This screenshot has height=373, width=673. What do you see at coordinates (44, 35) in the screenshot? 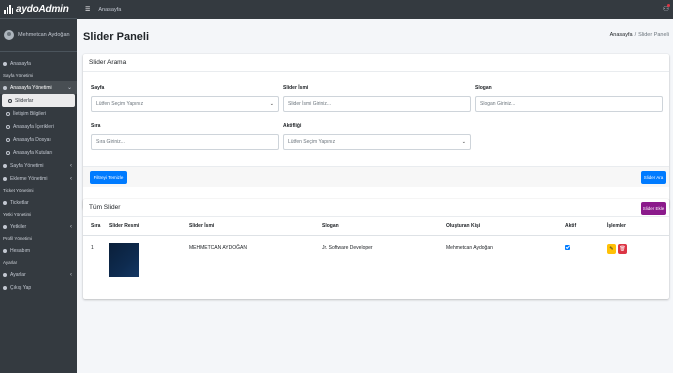
I see `user-name: Mehmetcan Aydoğan` at bounding box center [44, 35].